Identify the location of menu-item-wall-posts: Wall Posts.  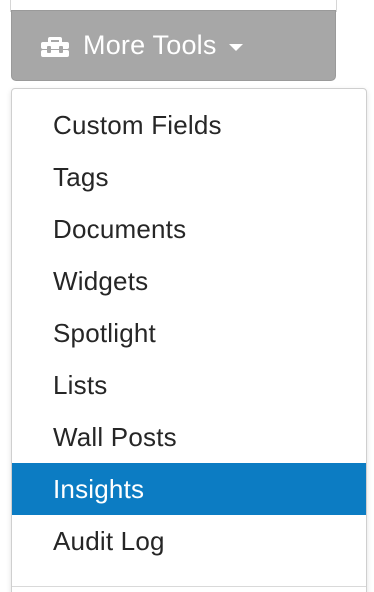
(189, 437).